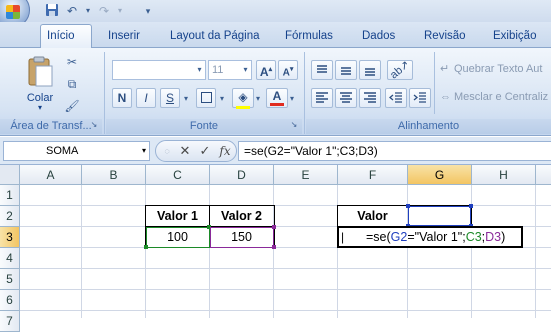  What do you see at coordinates (10, 300) in the screenshot?
I see `row-header-6: 6` at bounding box center [10, 300].